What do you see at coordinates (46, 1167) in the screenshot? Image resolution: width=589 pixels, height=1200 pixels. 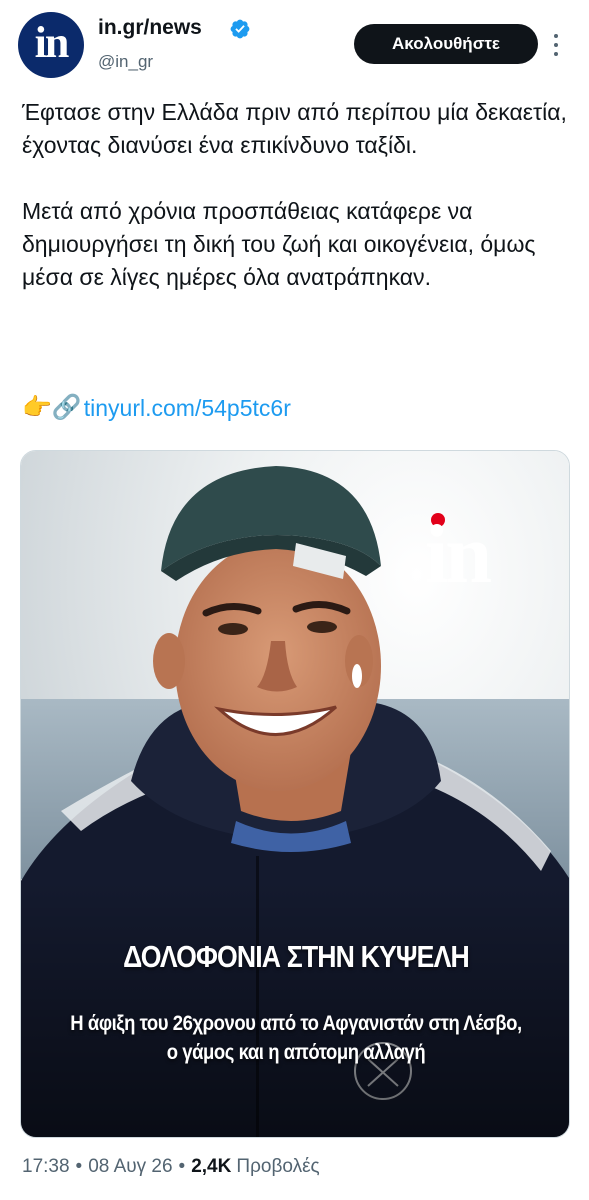 I see `tweet-time: 17:38` at bounding box center [46, 1167].